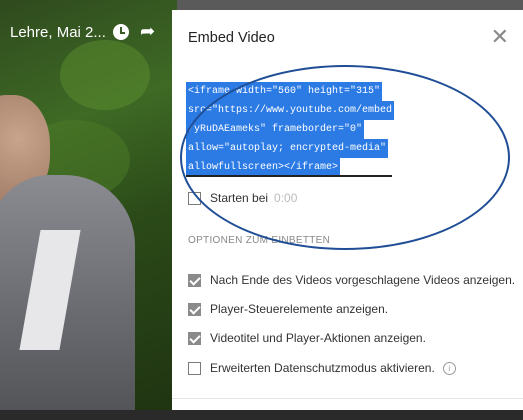 Image resolution: width=523 pixels, height=420 pixels. What do you see at coordinates (299, 309) in the screenshot?
I see `option-label: Player-Steuerelemente anzeigen.` at bounding box center [299, 309].